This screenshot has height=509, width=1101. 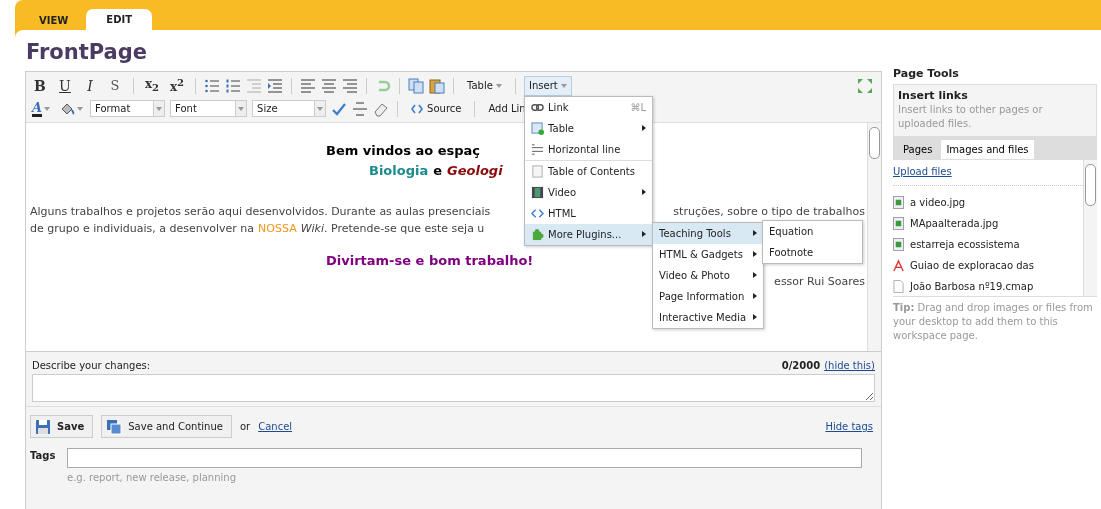 What do you see at coordinates (993, 322) in the screenshot?
I see `tip-text: Tip: Drag and drop images or files from your desktop to add them to this workspace page.` at bounding box center [993, 322].